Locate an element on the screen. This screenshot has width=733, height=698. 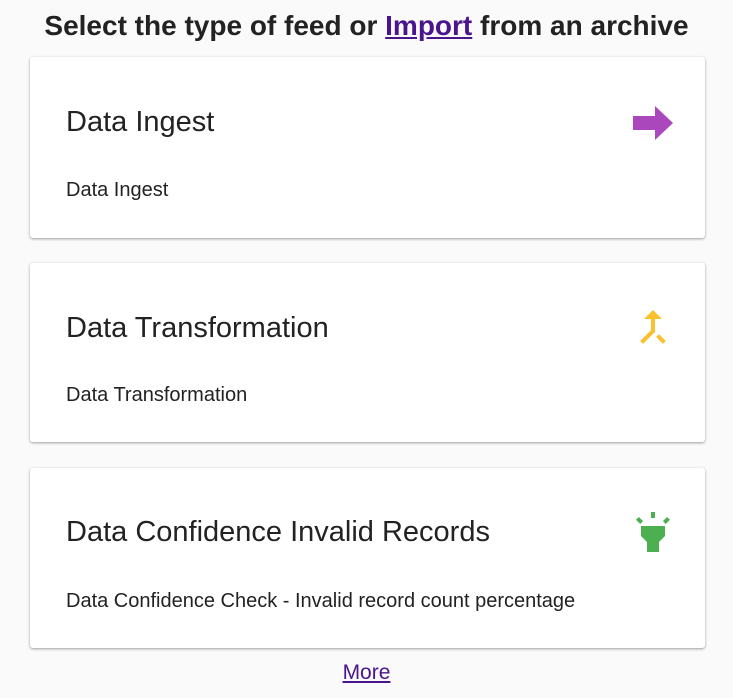
arrow-right-icon is located at coordinates (653, 123).